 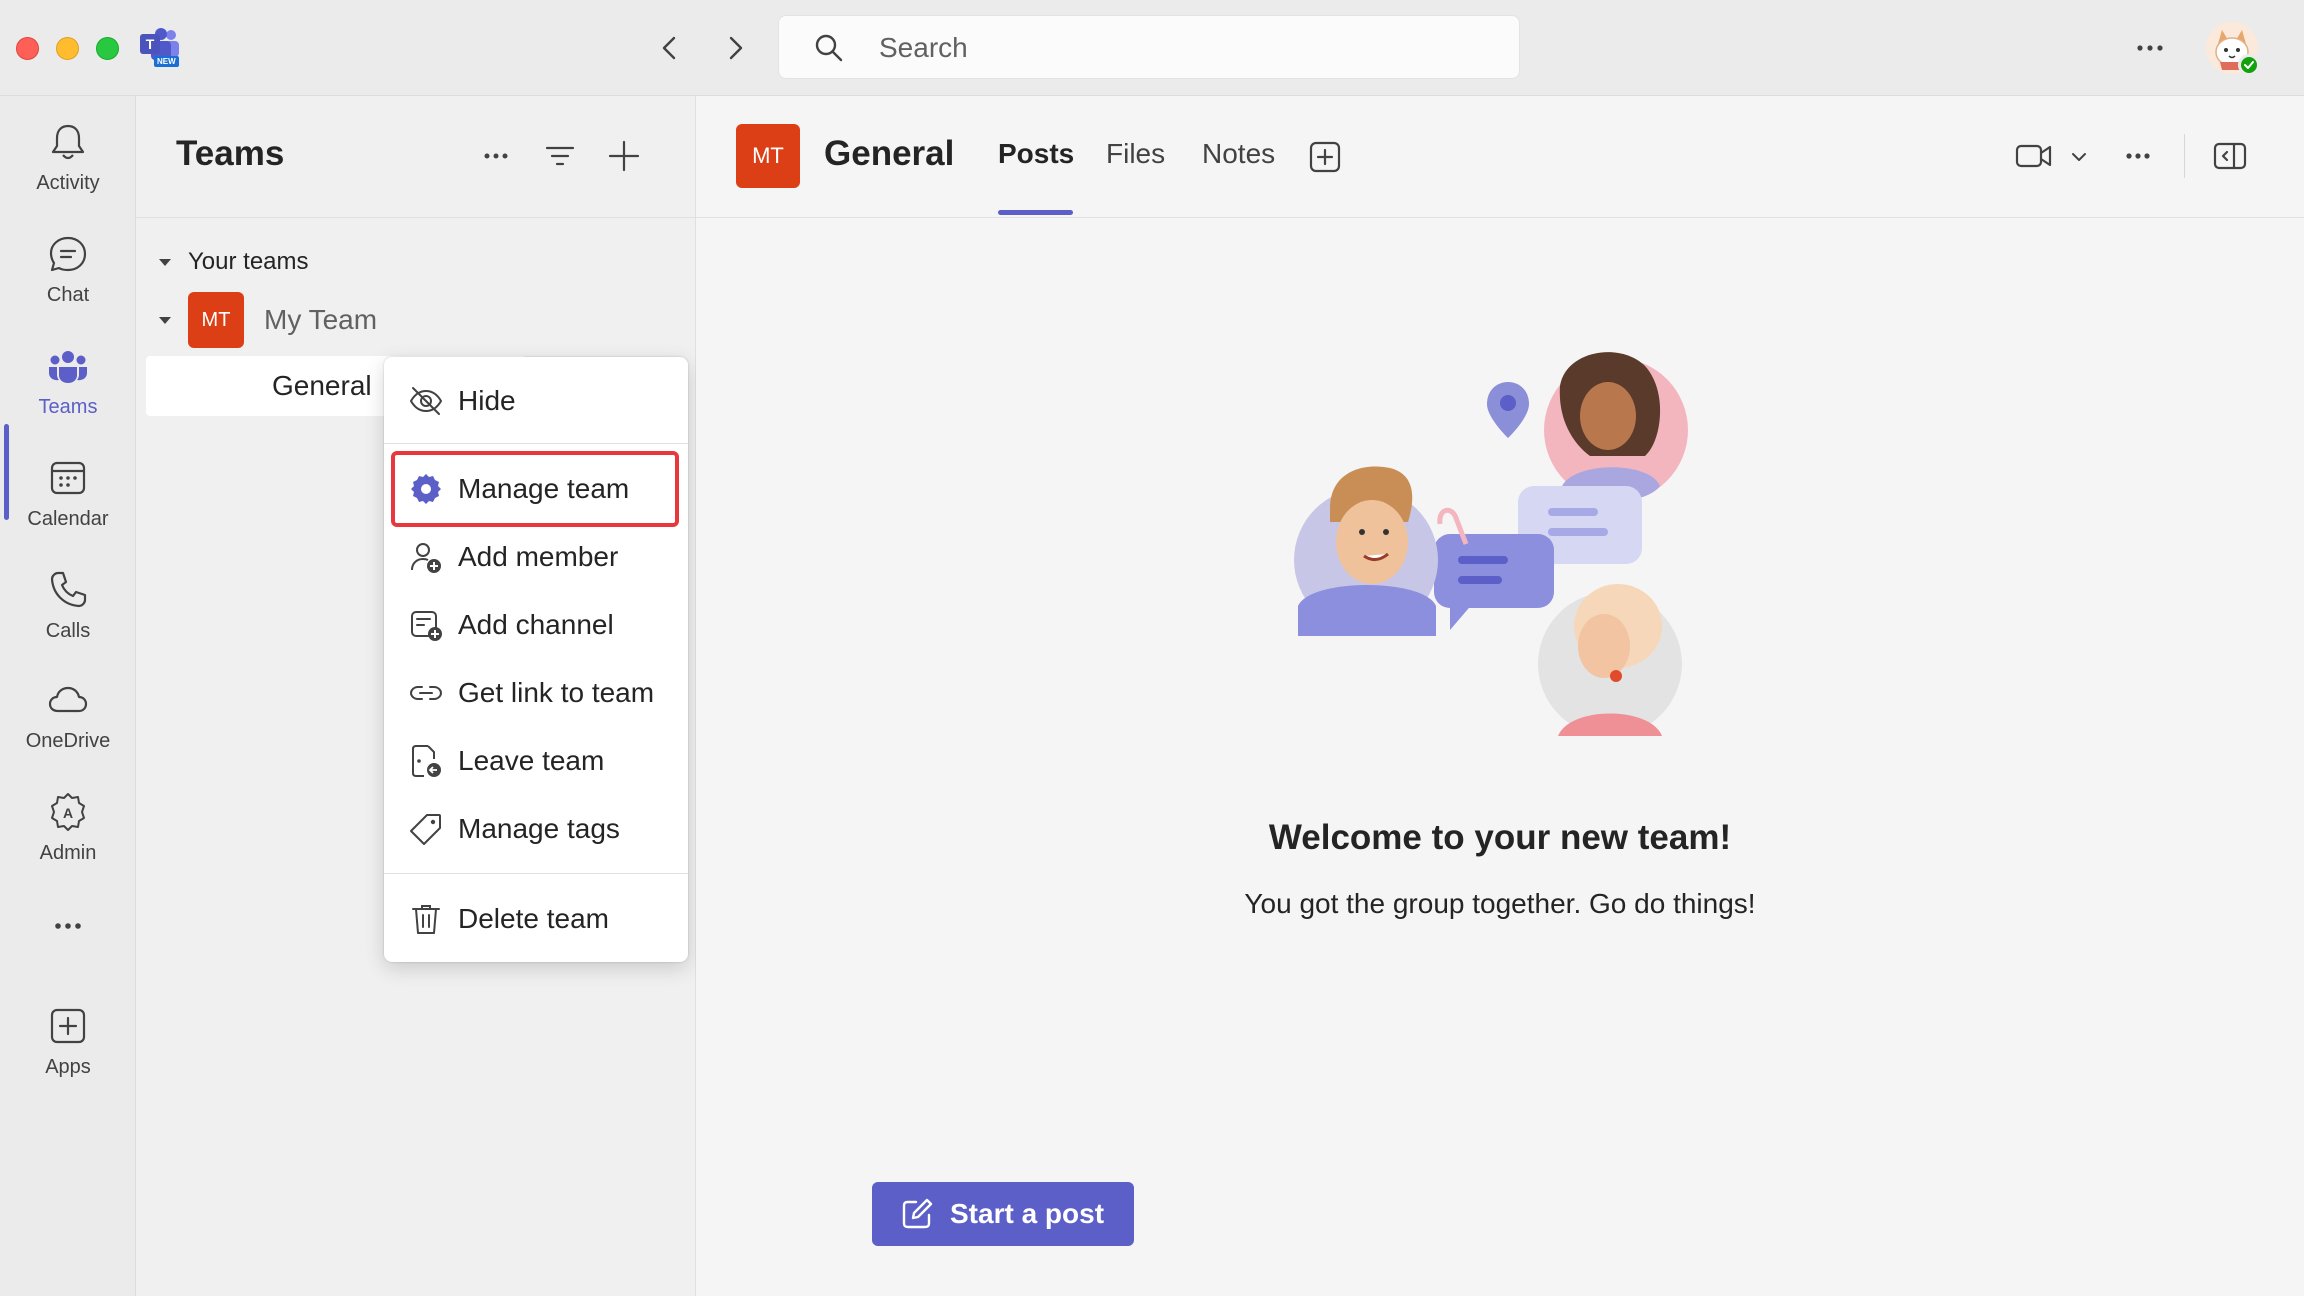 What do you see at coordinates (1135, 154) in the screenshot?
I see `tab-files: Files` at bounding box center [1135, 154].